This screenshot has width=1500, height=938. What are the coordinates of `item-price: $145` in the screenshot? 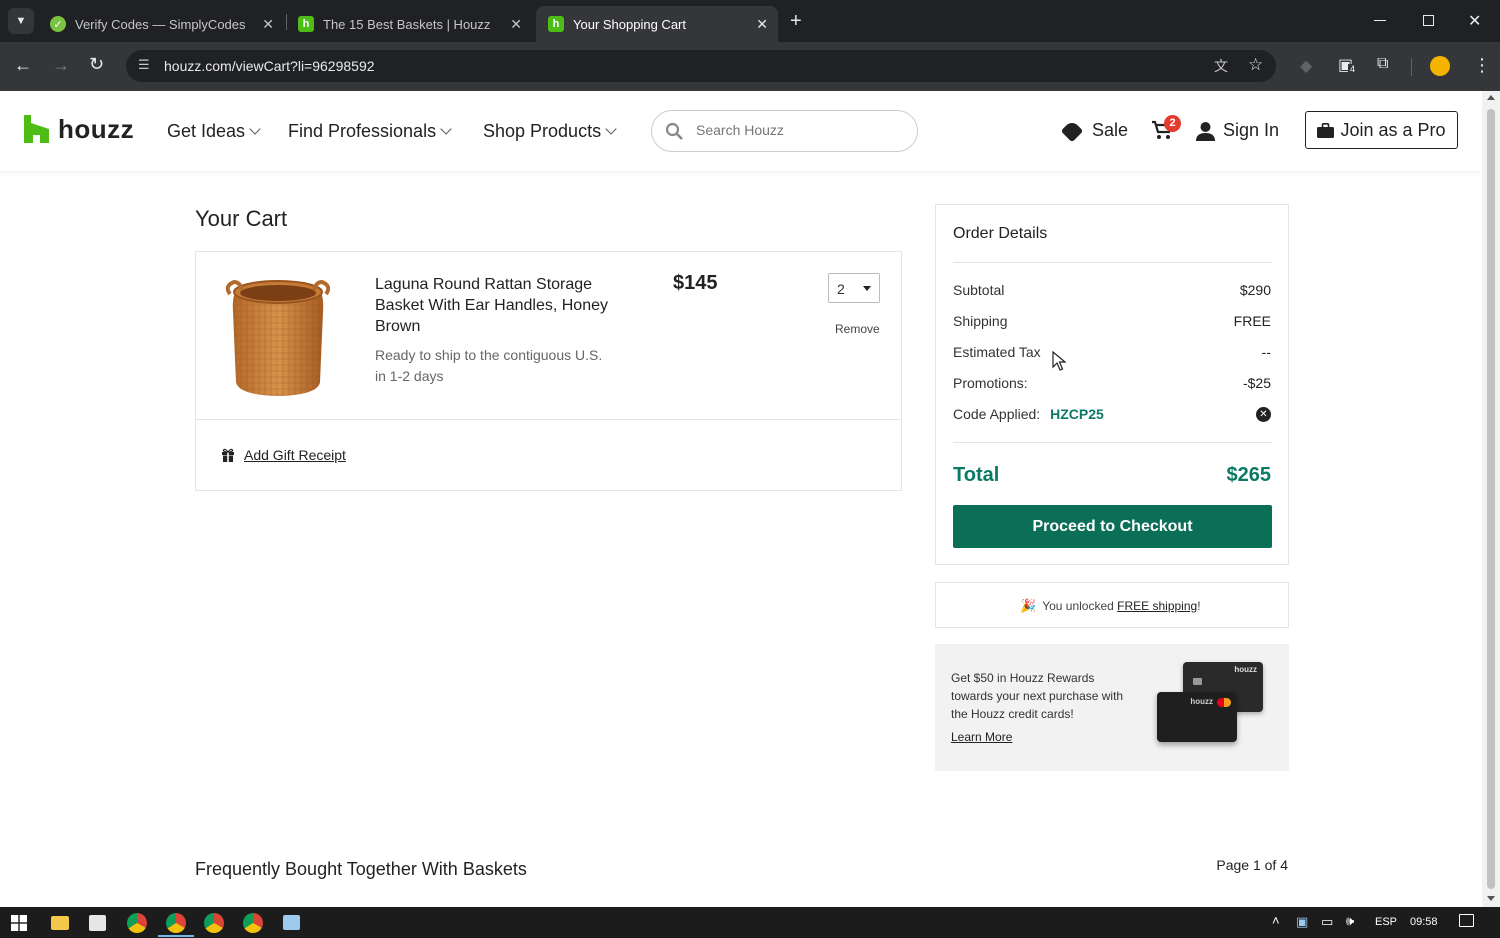 It's located at (695, 283).